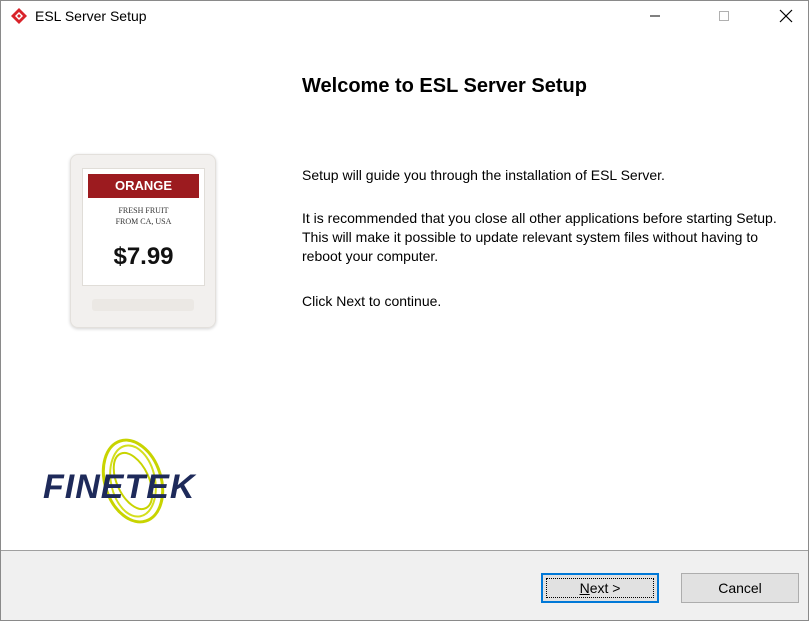 The image size is (809, 621). Describe the element at coordinates (404, 585) in the screenshot. I see `wizard-footer: Next > Cancel` at that location.